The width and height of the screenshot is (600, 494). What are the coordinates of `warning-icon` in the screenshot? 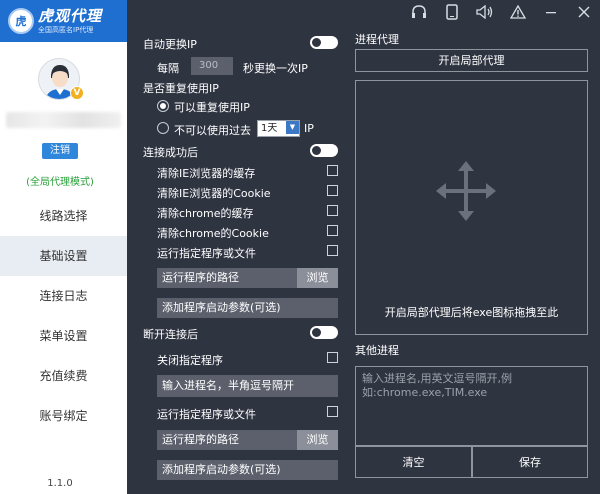 It's located at (517, 12).